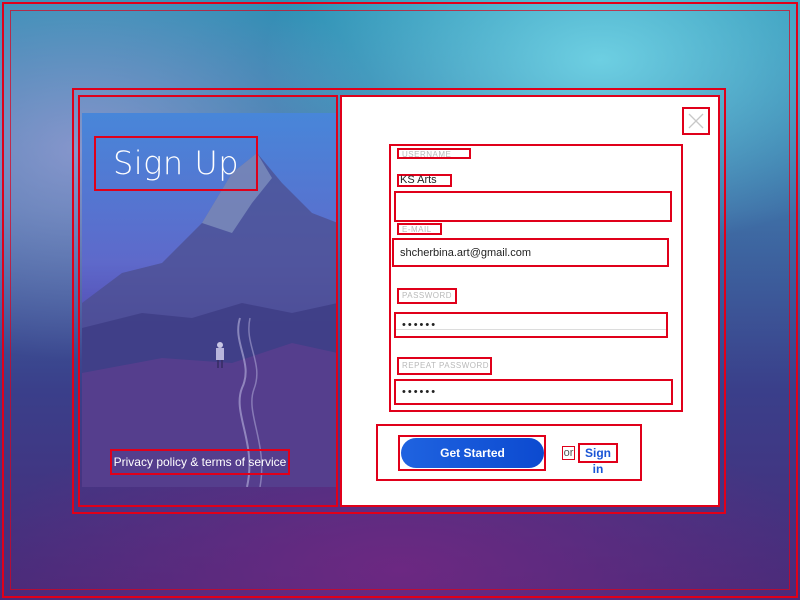 This screenshot has width=800, height=600. I want to click on password-underline, so click(531, 329).